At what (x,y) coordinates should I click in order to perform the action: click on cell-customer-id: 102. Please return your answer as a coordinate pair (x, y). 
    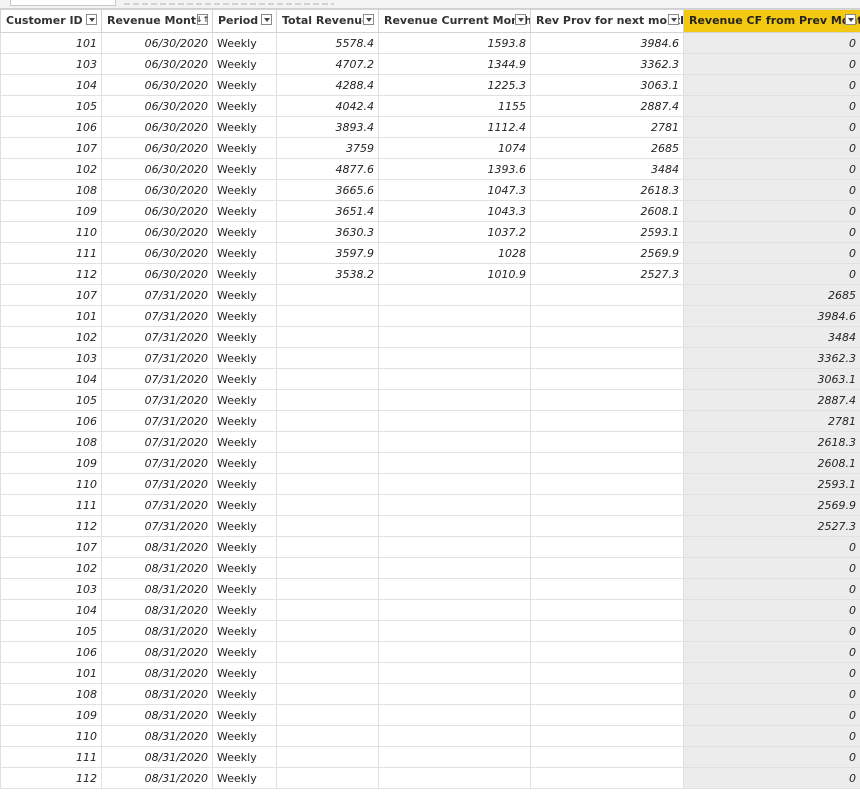
    Looking at the image, I should click on (51, 568).